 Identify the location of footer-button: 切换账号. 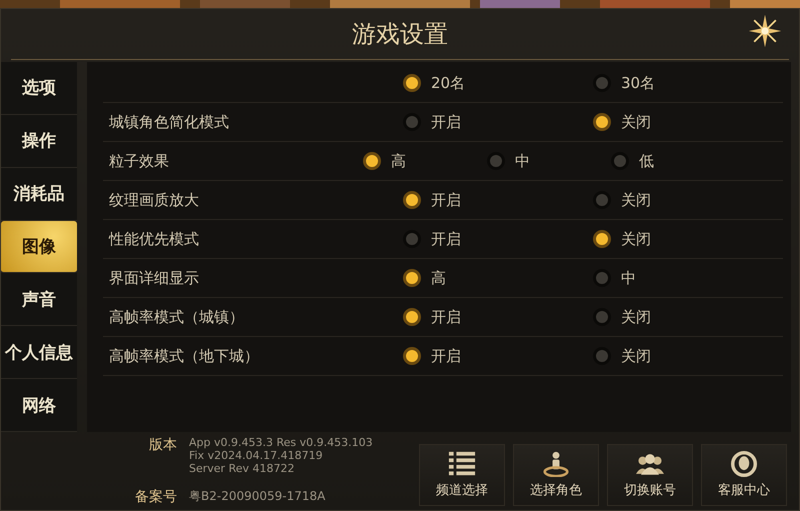
(650, 475).